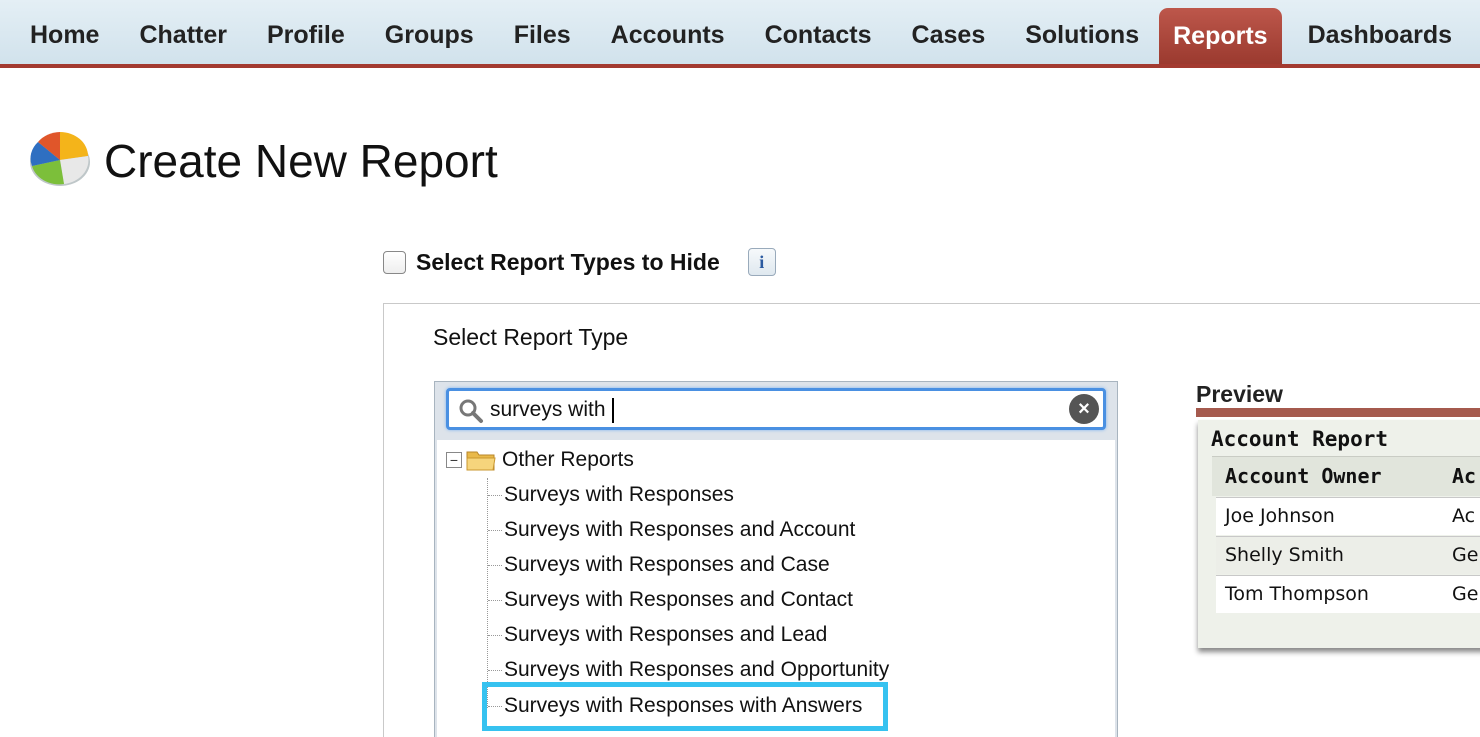  I want to click on preview-cell: Joe Johnson, so click(1280, 516).